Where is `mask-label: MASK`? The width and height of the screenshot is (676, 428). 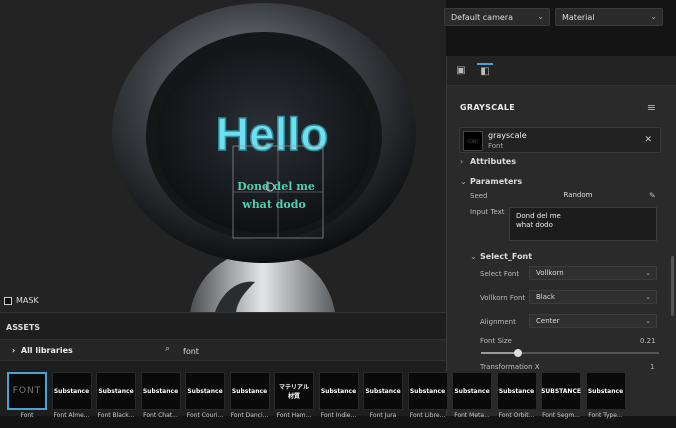 mask-label: MASK is located at coordinates (27, 300).